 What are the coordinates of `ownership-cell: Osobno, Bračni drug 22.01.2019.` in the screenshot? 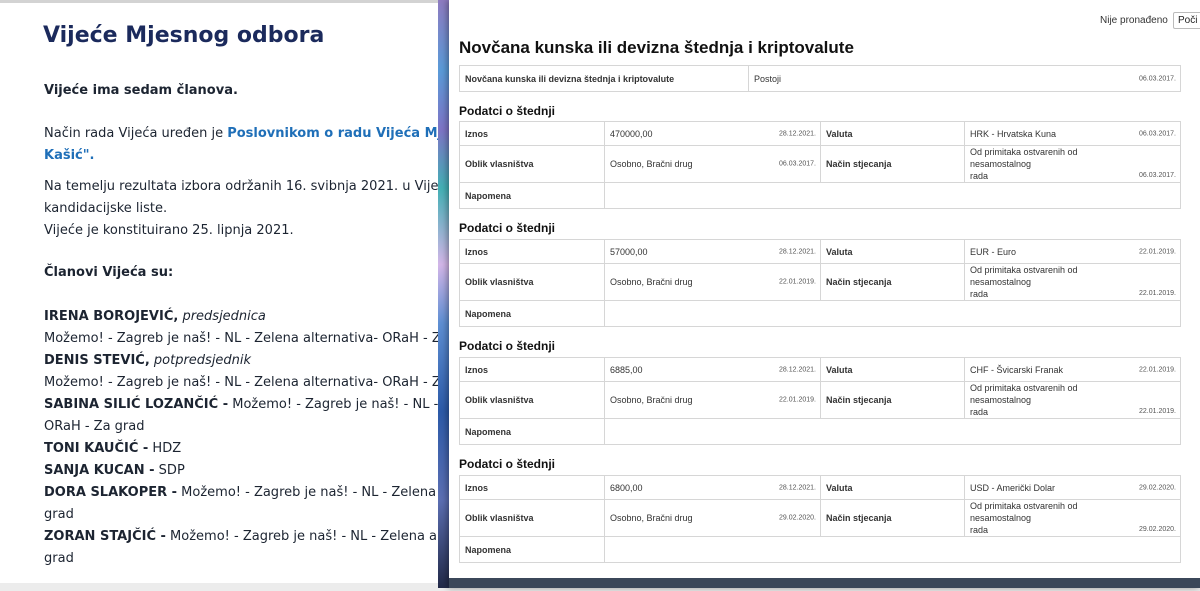 It's located at (712, 400).